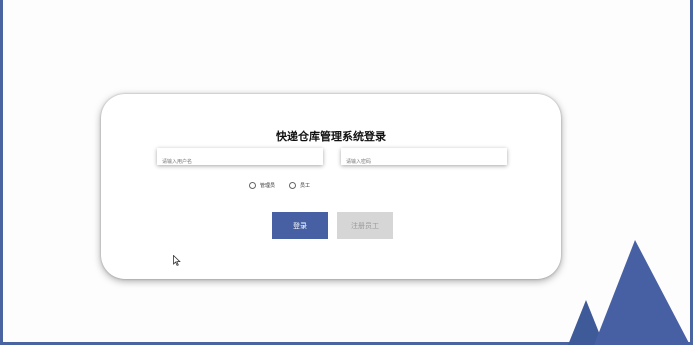 The image size is (693, 345). Describe the element at coordinates (365, 225) in the screenshot. I see `register-staff-button: 注册员工` at that location.